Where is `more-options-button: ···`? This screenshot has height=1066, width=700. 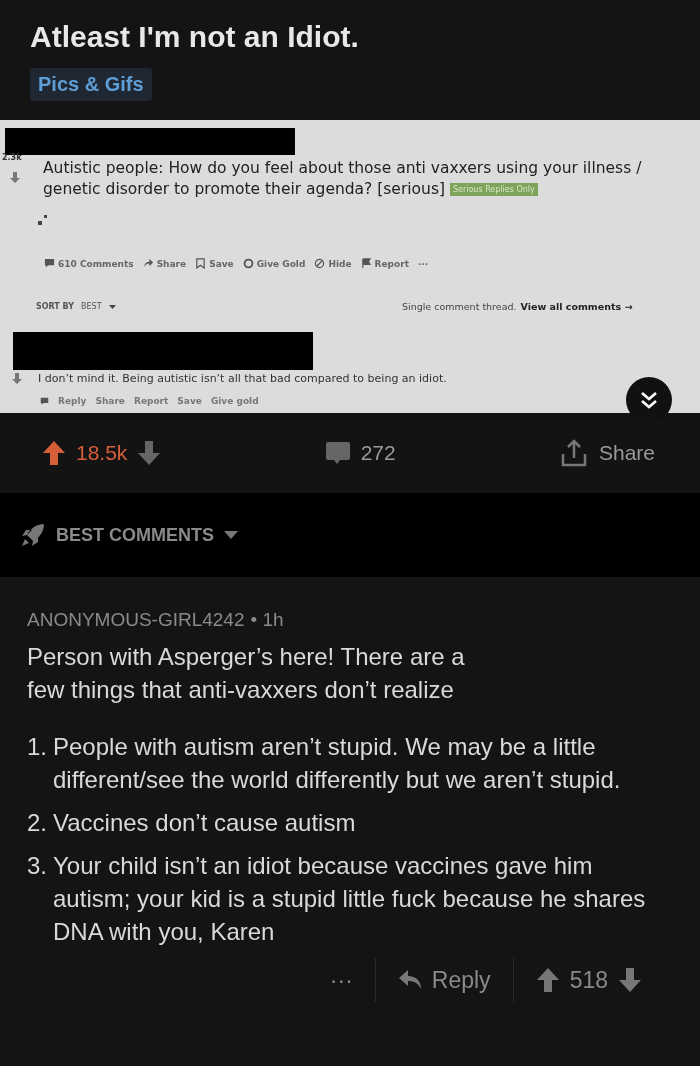 more-options-button: ··· is located at coordinates (341, 980).